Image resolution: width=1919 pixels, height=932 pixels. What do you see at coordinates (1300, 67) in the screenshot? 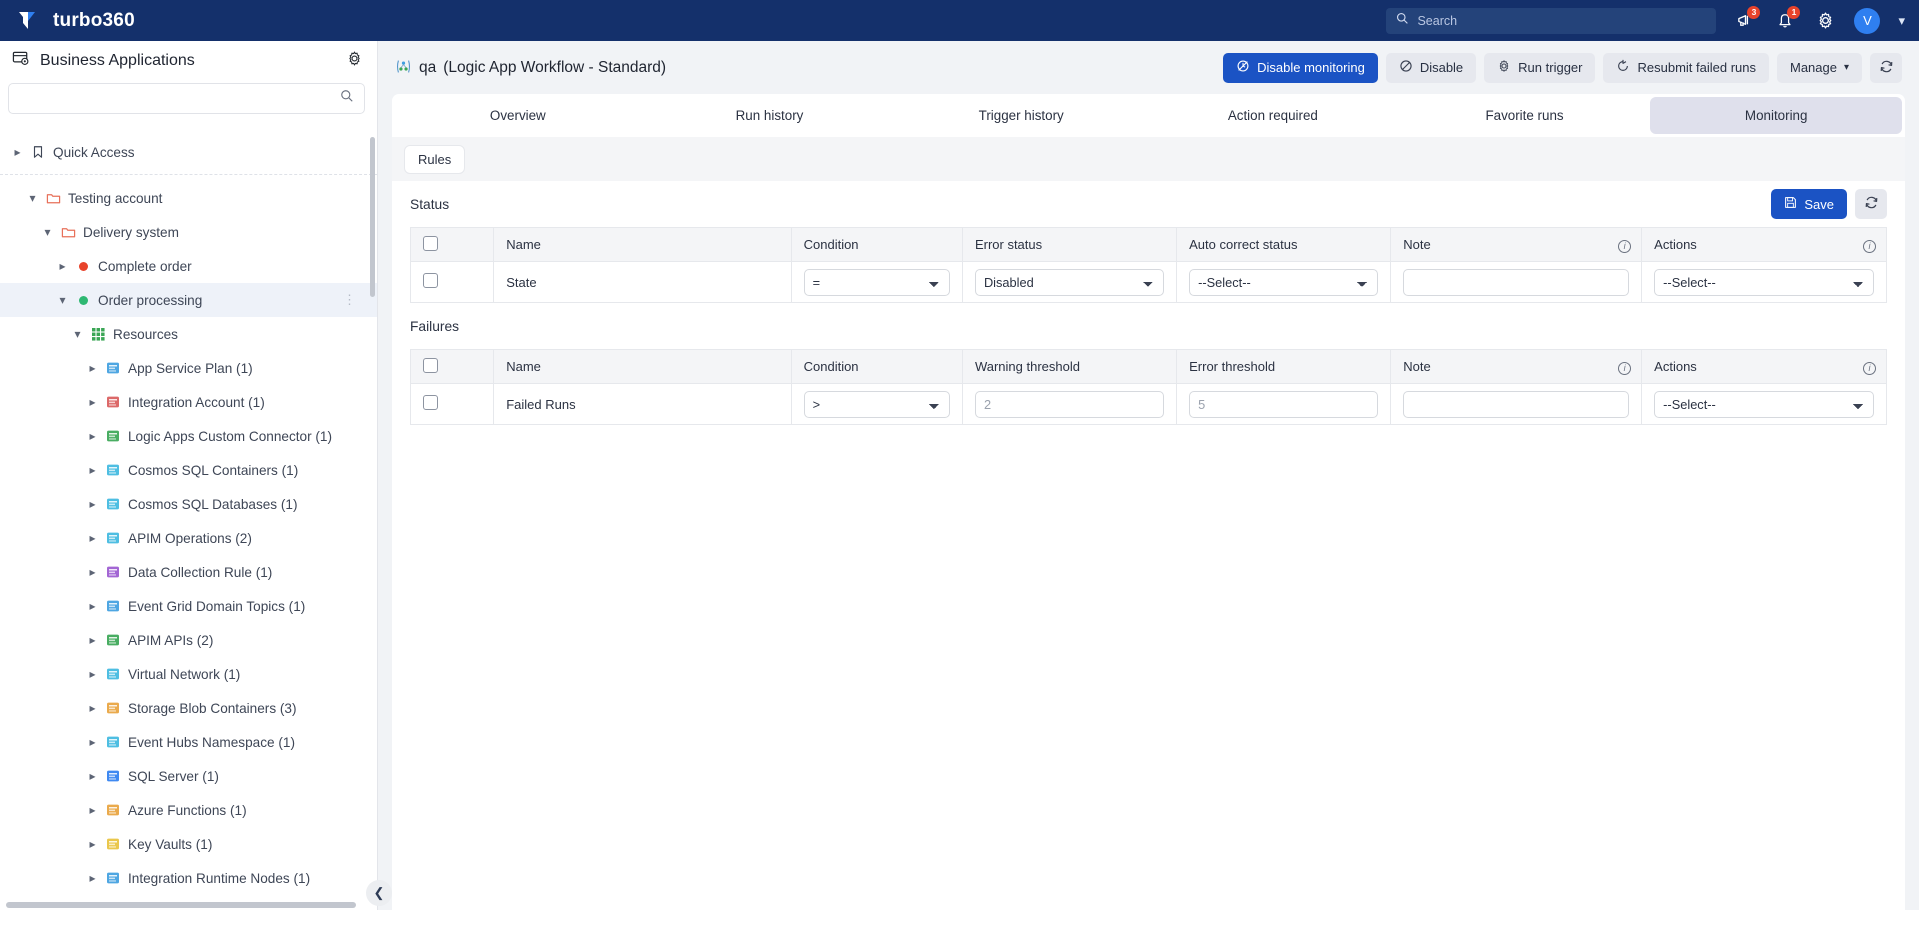
I see `disable-monitoring-button: Disable monitoring` at bounding box center [1300, 67].